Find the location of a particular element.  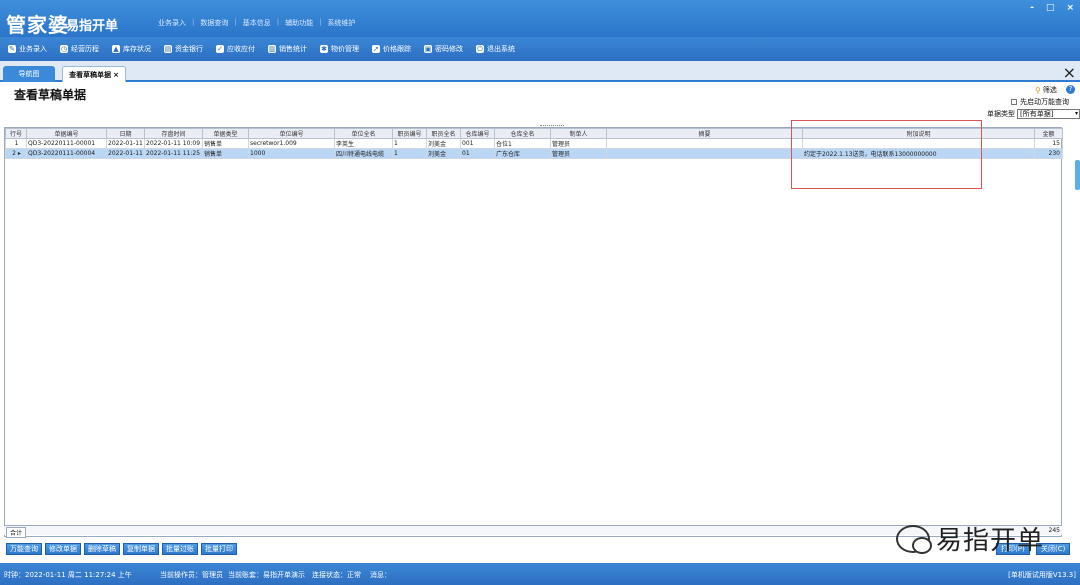

table-cell: 01 is located at coordinates (477, 153).